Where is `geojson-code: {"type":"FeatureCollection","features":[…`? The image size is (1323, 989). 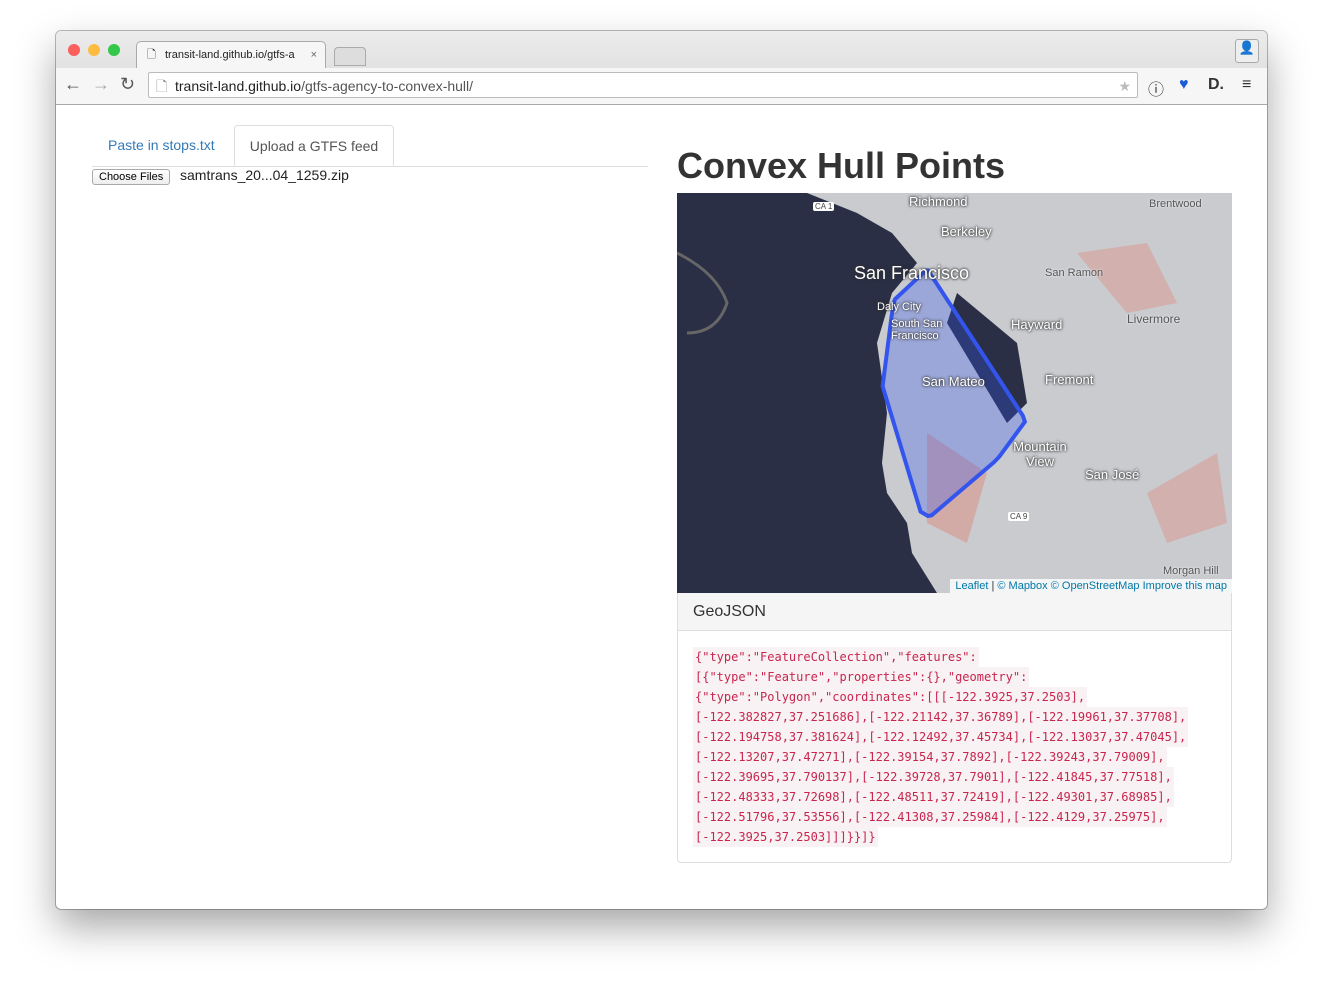 geojson-code: {"type":"FeatureCollection","features":[… is located at coordinates (954, 747).